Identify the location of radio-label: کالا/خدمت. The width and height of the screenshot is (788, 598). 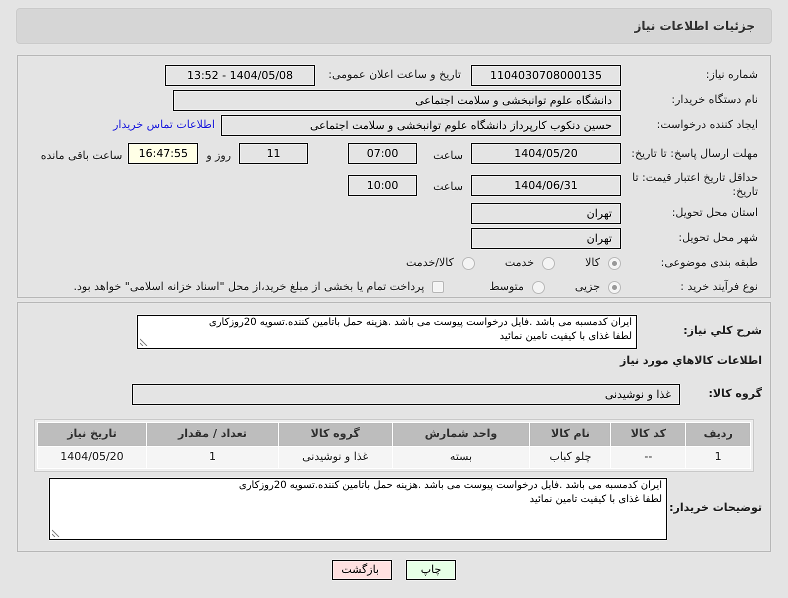
(430, 262).